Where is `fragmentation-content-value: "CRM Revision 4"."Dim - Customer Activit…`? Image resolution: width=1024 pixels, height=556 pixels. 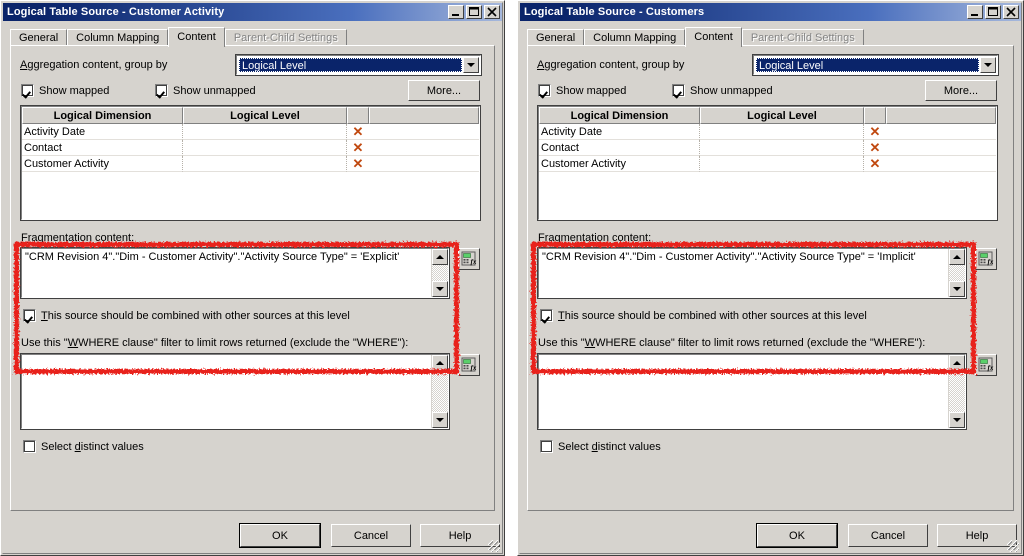
fragmentation-content-value: "CRM Revision 4"."Dim - Customer Activit… is located at coordinates (729, 257).